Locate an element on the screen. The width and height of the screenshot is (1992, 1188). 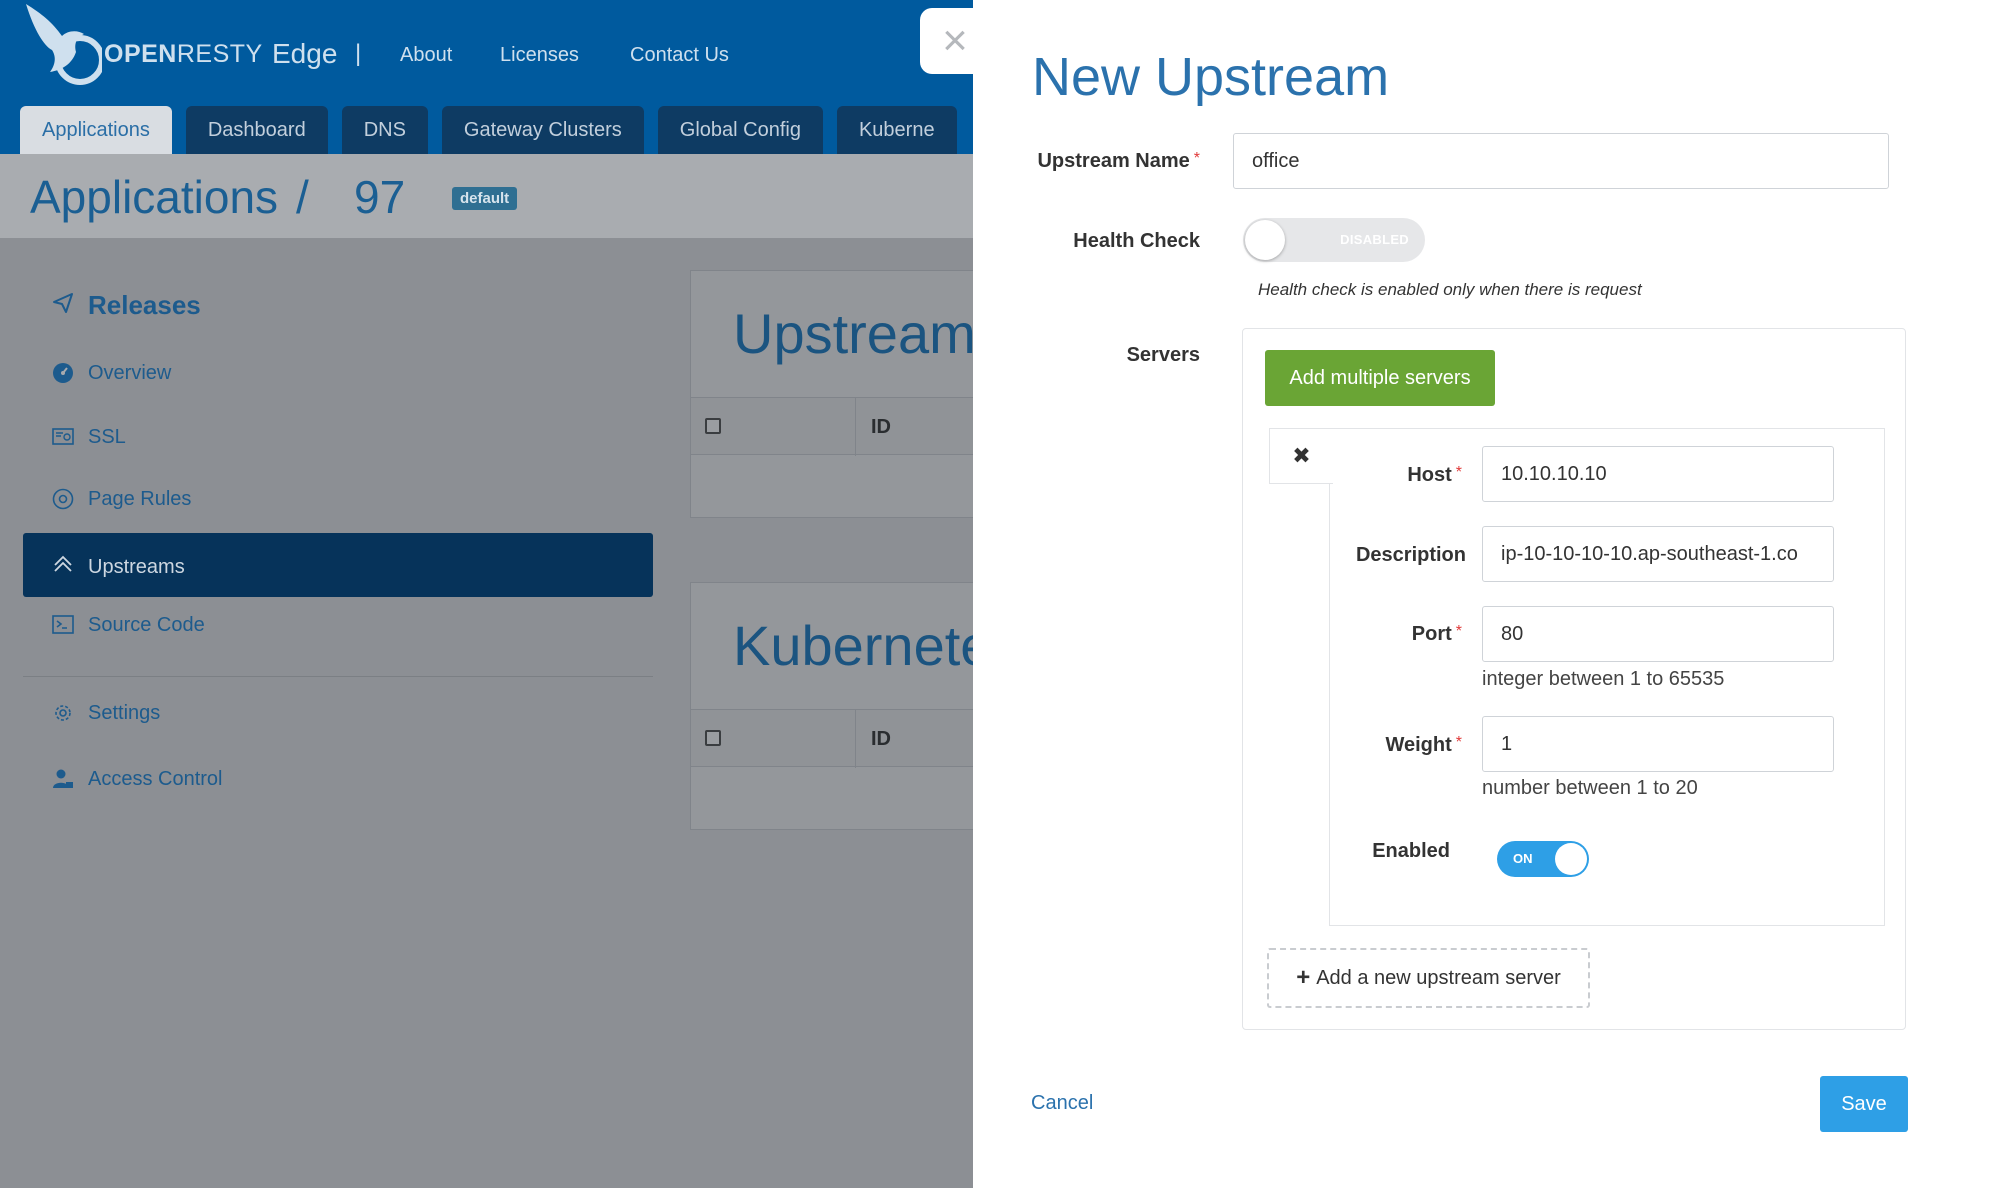
description-input: ip-10-10-10-10.ap-southeast-1.co is located at coordinates (1658, 554).